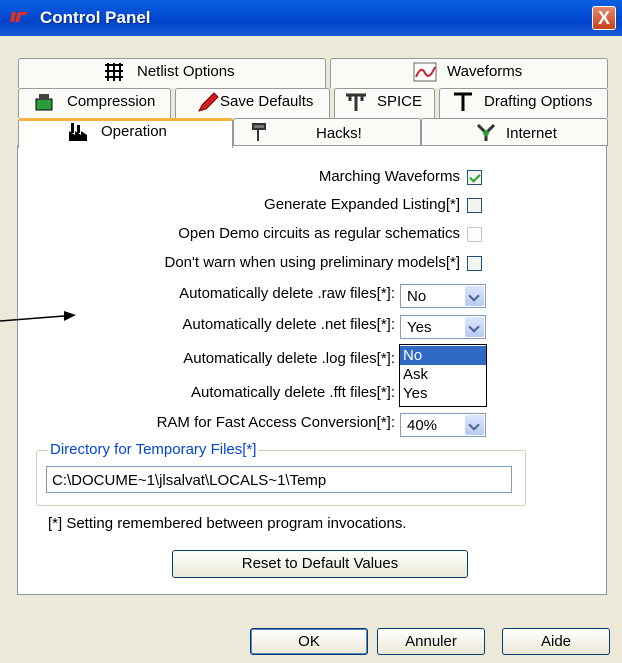  Describe the element at coordinates (311, 18) in the screenshot. I see `title-bar: Control Panel X` at that location.